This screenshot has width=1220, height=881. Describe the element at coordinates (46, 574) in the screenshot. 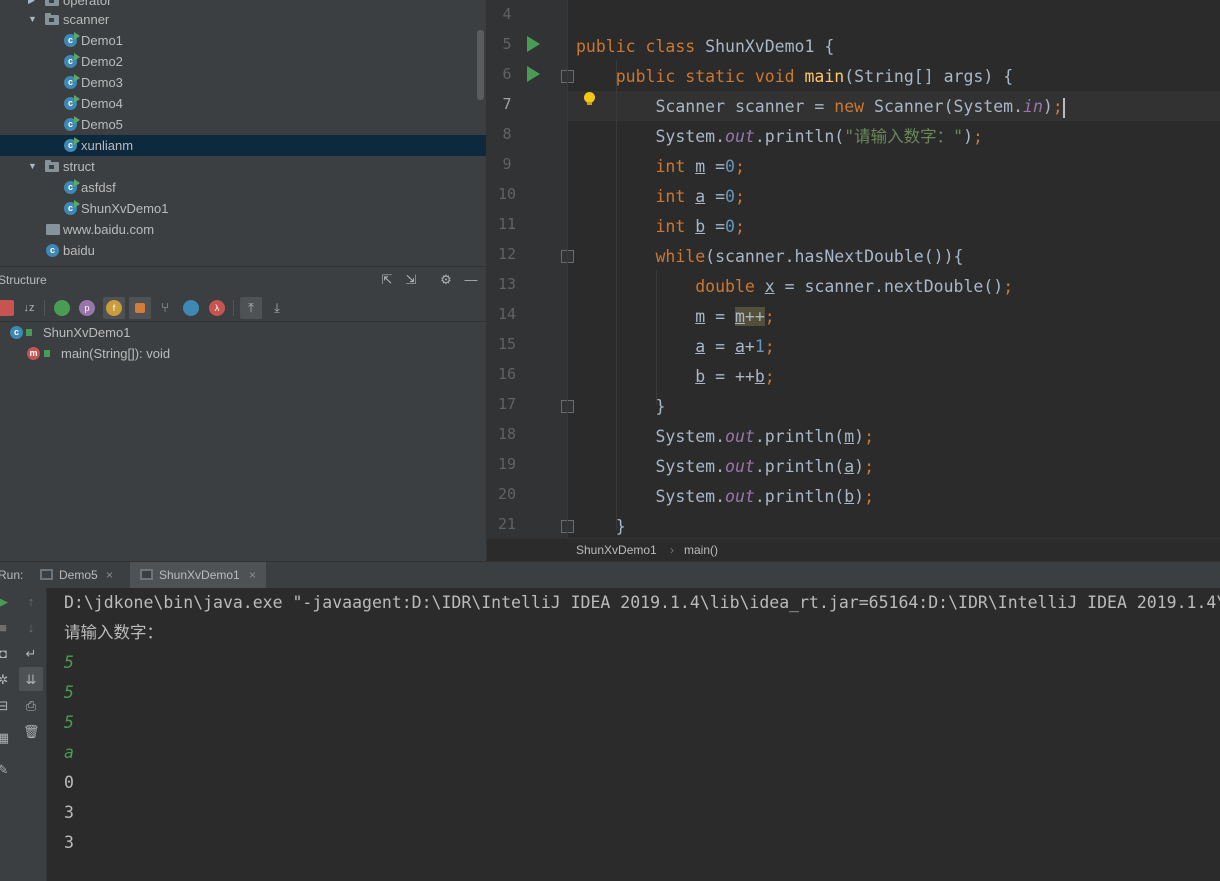

I see `console-icon` at that location.